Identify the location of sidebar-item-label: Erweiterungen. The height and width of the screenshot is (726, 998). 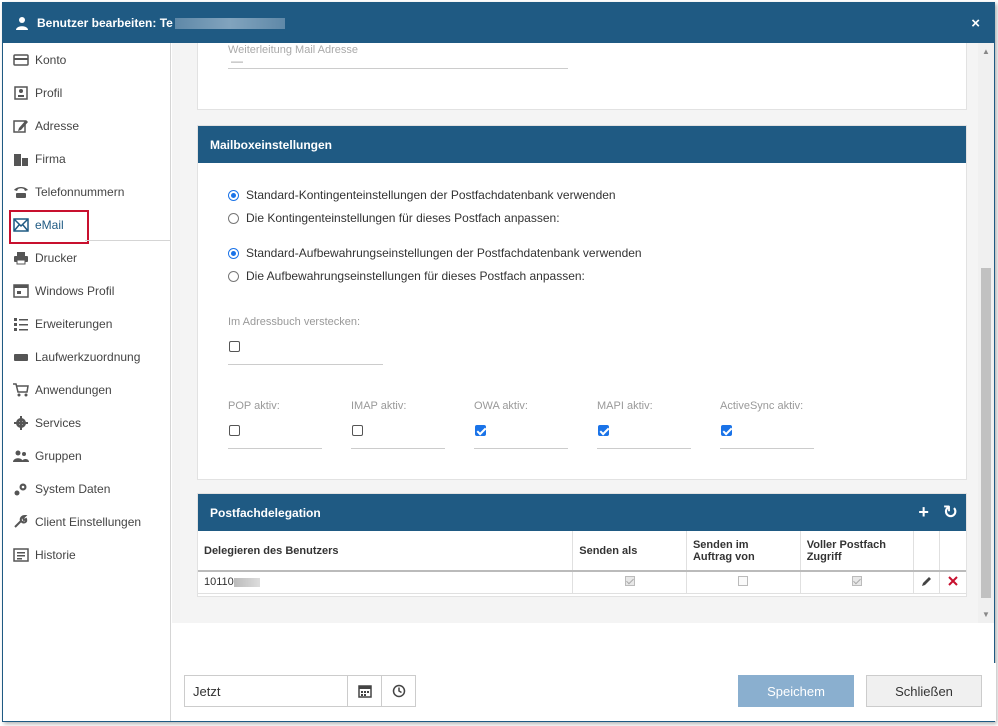
(74, 323).